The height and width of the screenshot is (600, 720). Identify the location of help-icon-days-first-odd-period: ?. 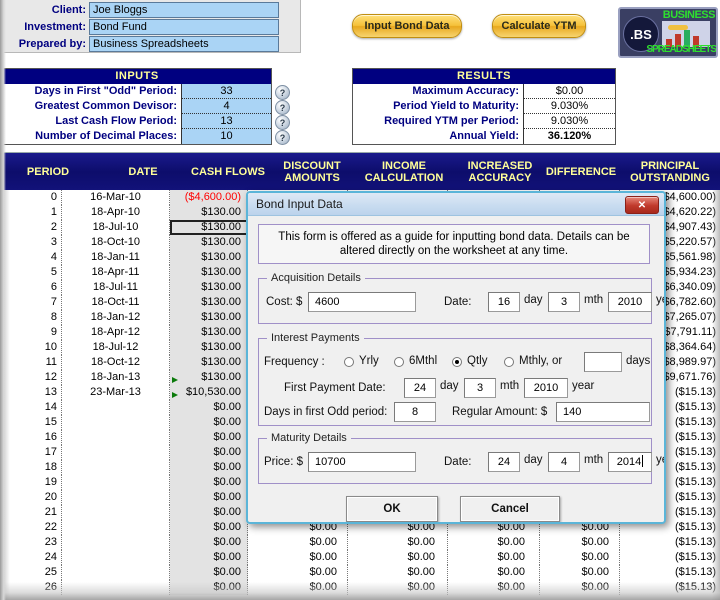
(282, 92).